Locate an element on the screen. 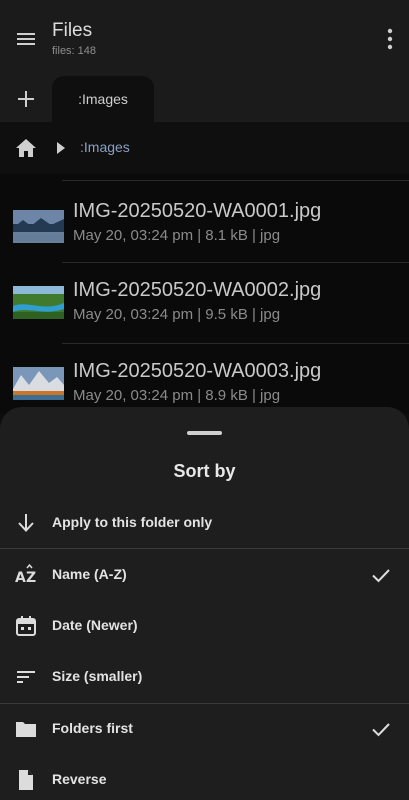 The height and width of the screenshot is (800, 409). tabs-bar: :Images is located at coordinates (204, 99).